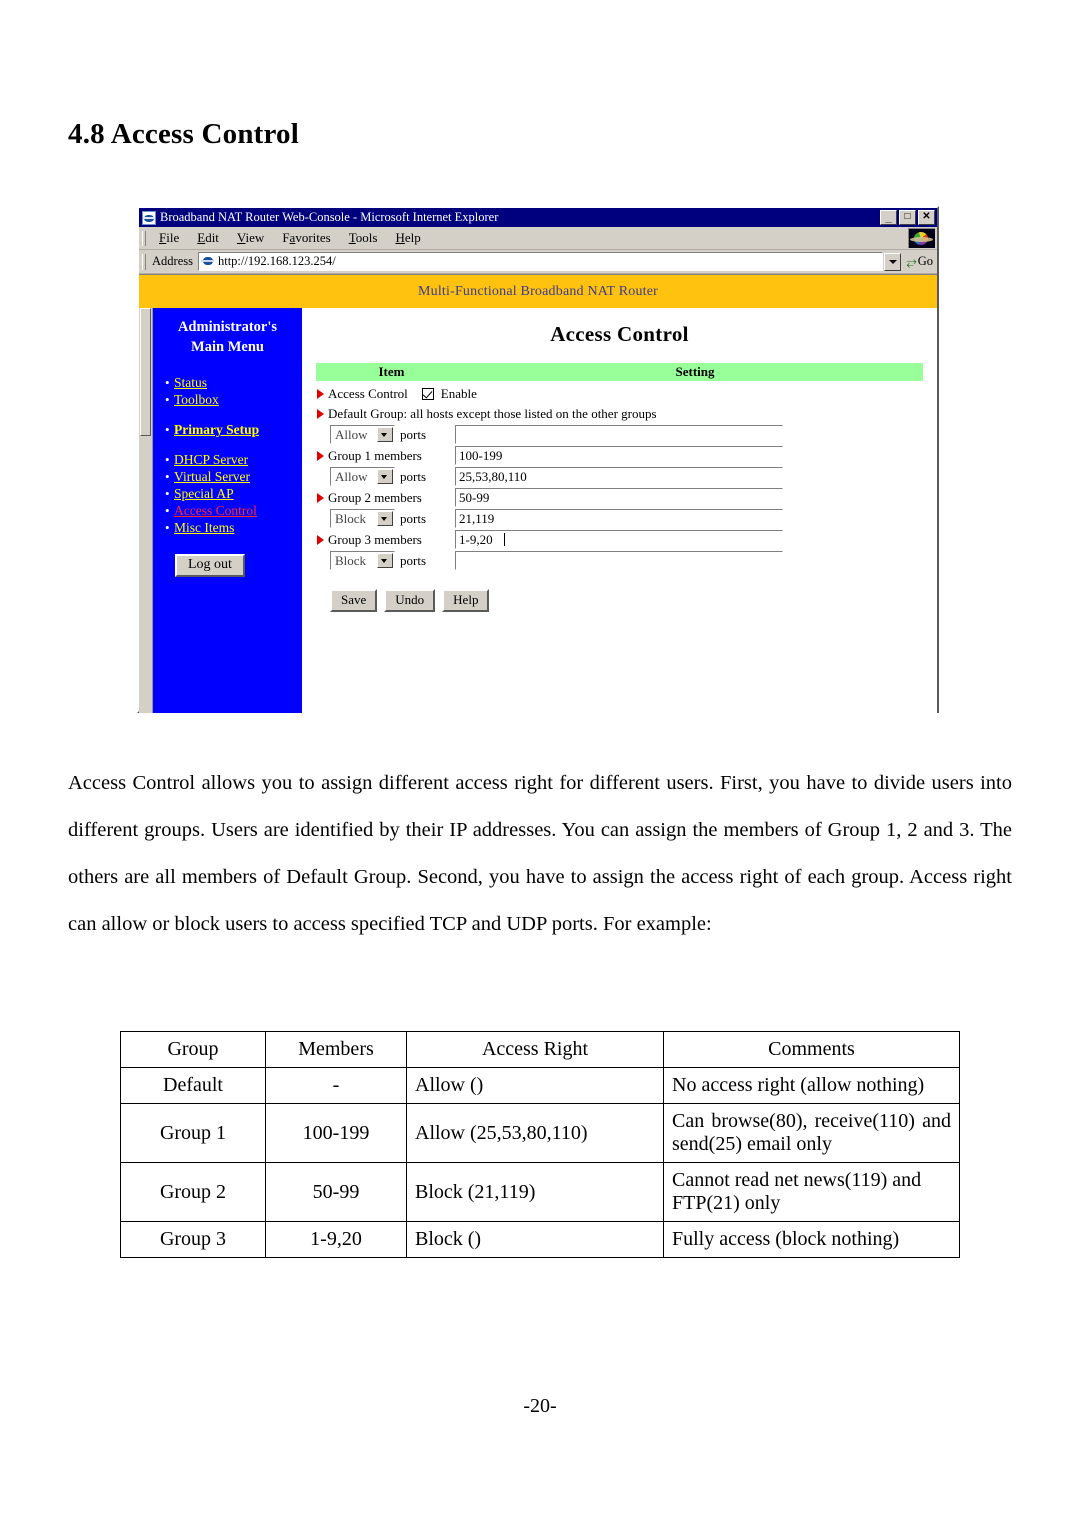 The image size is (1080, 1529). Describe the element at coordinates (227, 347) in the screenshot. I see `sidebar-title-line2: Main Menu` at that location.